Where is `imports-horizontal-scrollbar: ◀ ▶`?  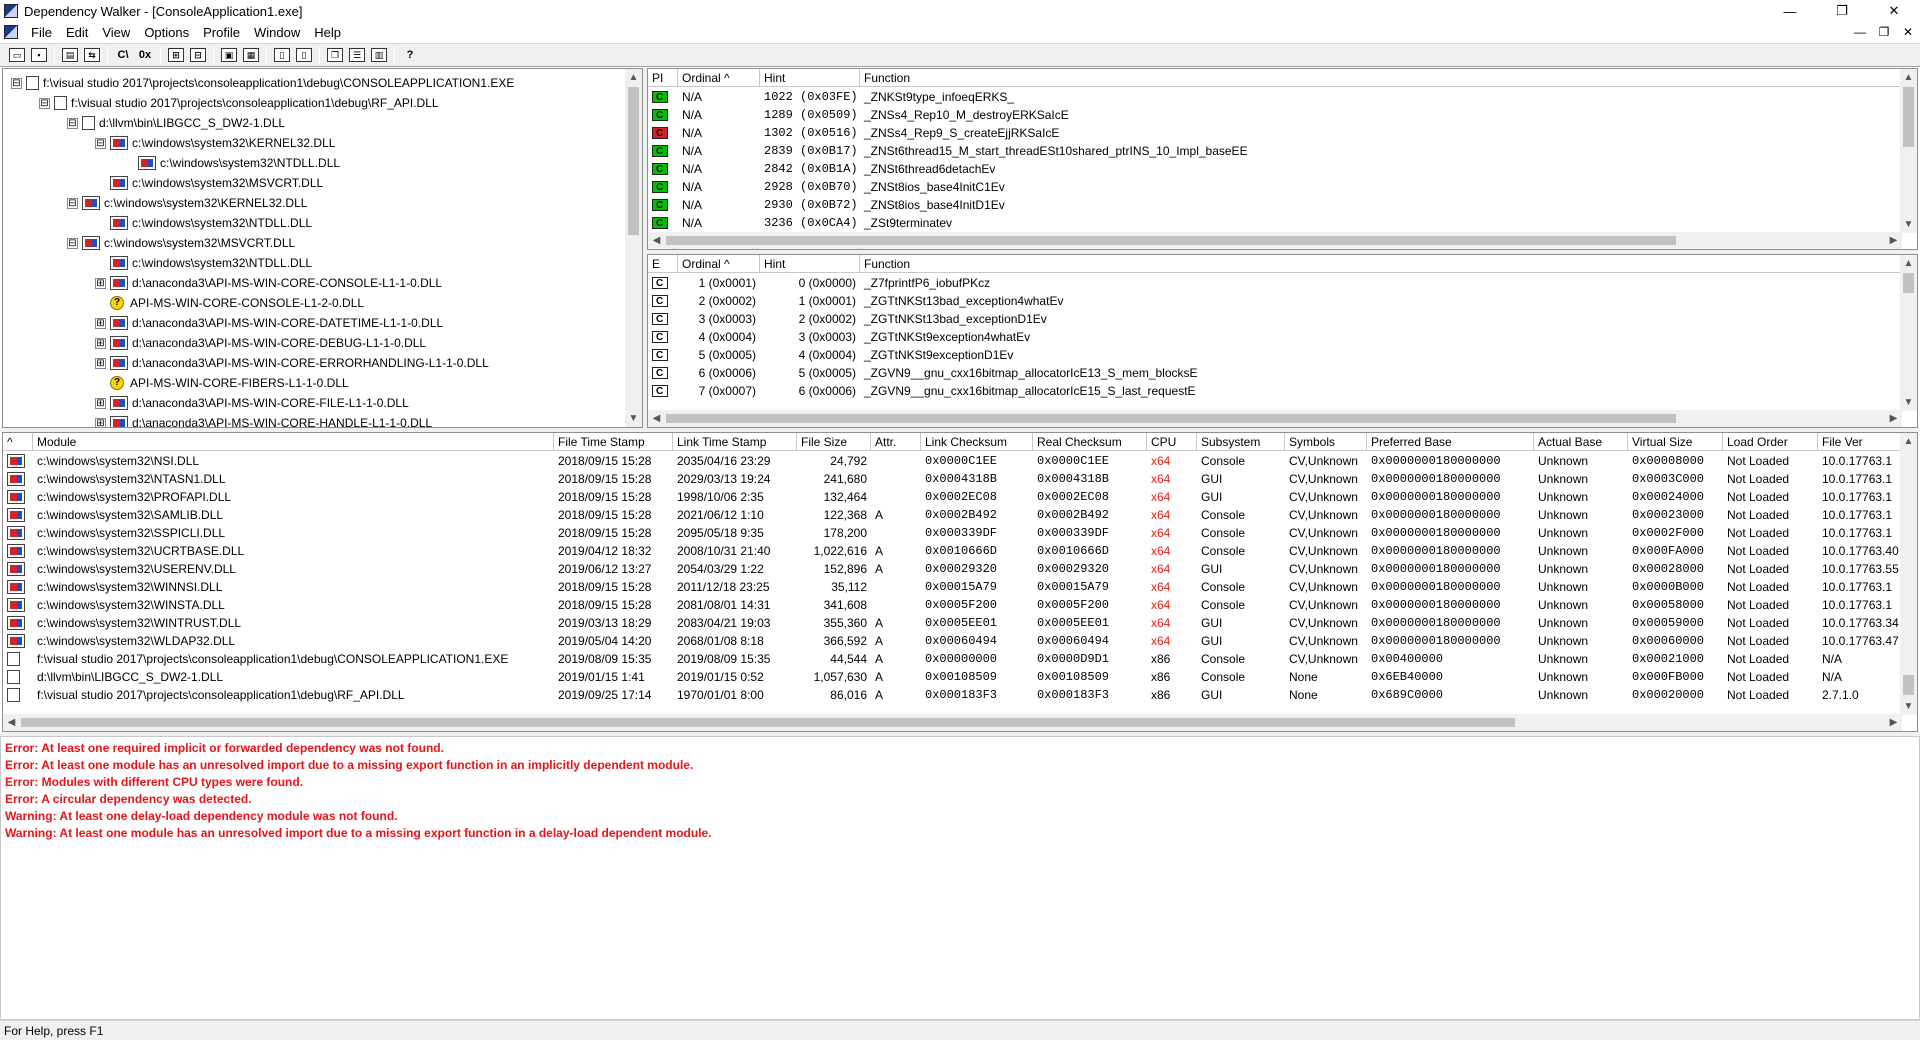 imports-horizontal-scrollbar: ◀ ▶ is located at coordinates (1275, 240).